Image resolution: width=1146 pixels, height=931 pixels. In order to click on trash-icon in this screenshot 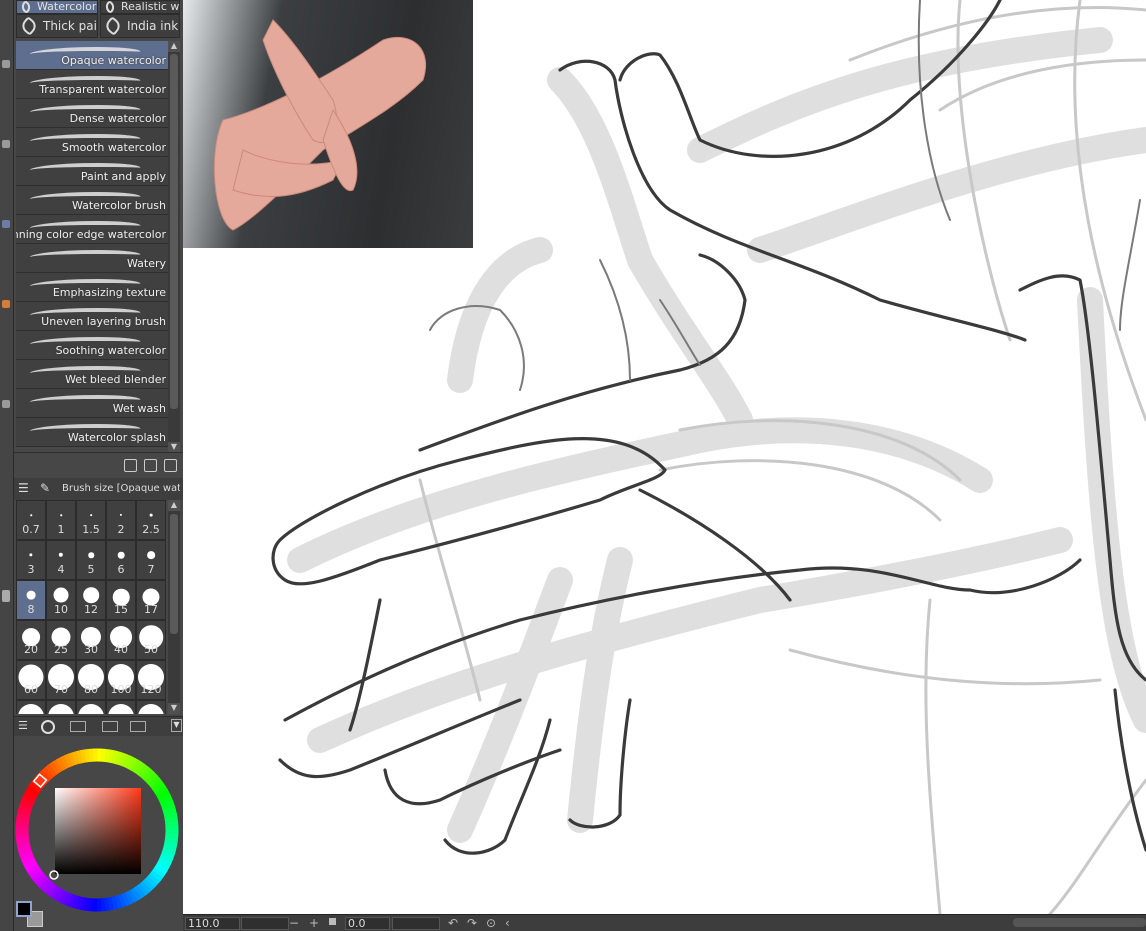, I will do `click(170, 465)`.